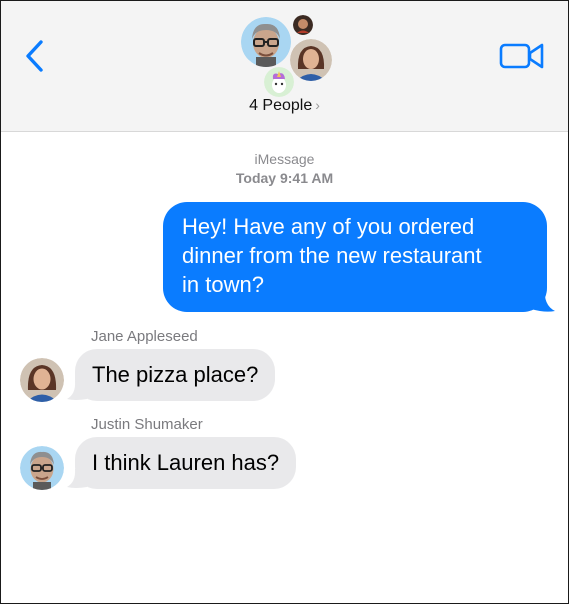 Image resolution: width=569 pixels, height=604 pixels. What do you see at coordinates (303, 25) in the screenshot?
I see `contact-avatar-small` at bounding box center [303, 25].